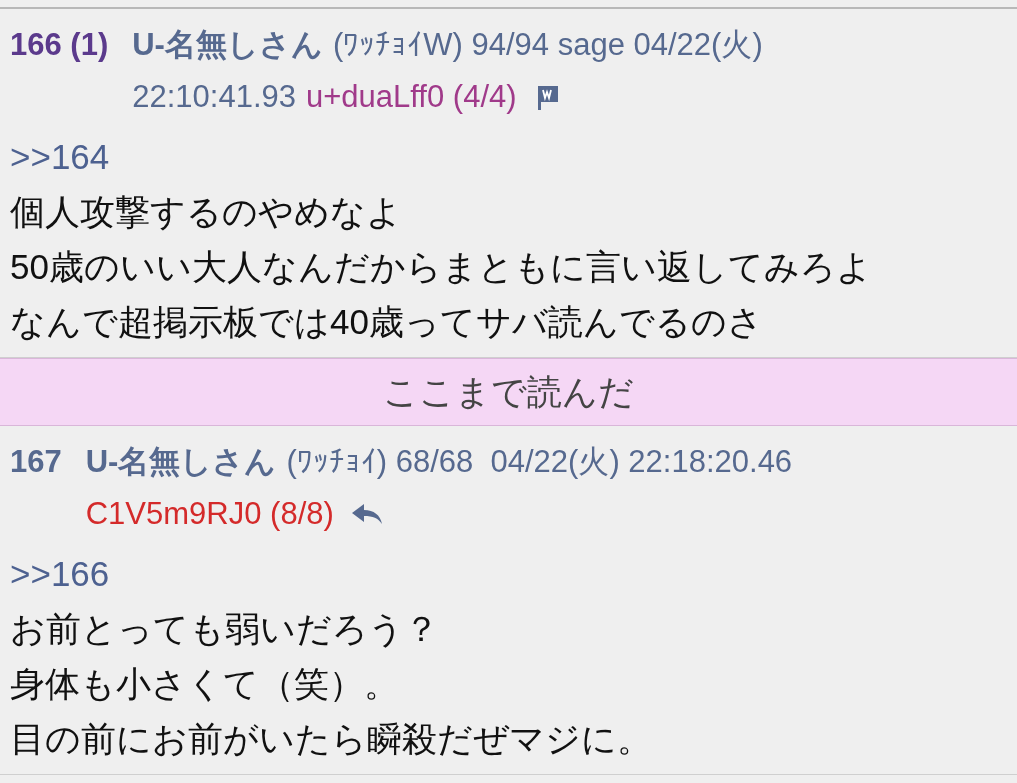 The width and height of the screenshot is (1017, 783). Describe the element at coordinates (36, 462) in the screenshot. I see `post-number: 167` at that location.